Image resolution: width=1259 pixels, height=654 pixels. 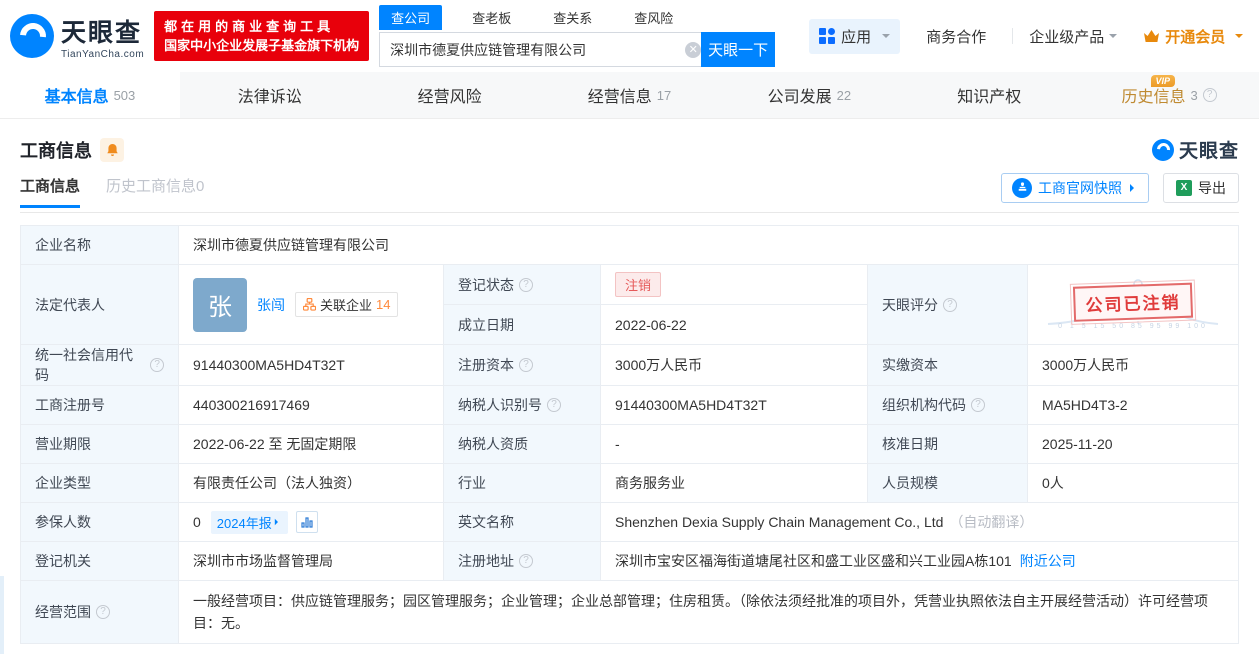 What do you see at coordinates (1133, 304) in the screenshot?
I see `score-cell: 0 1 5 15 50 85 95 99 100 公司已注销` at bounding box center [1133, 304].